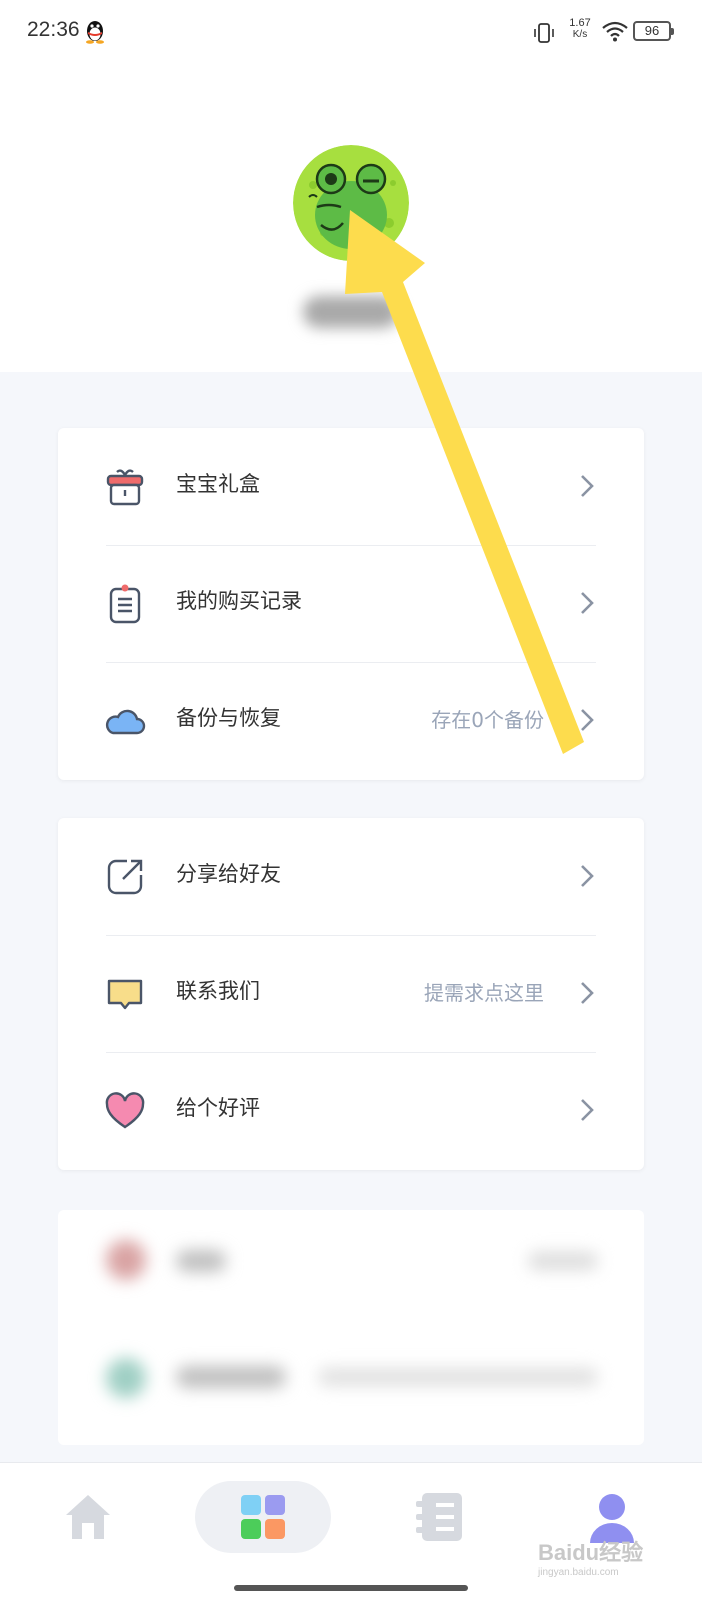 Image resolution: width=702 pixels, height=1601 pixels. I want to click on wifi-icon, so click(615, 31).